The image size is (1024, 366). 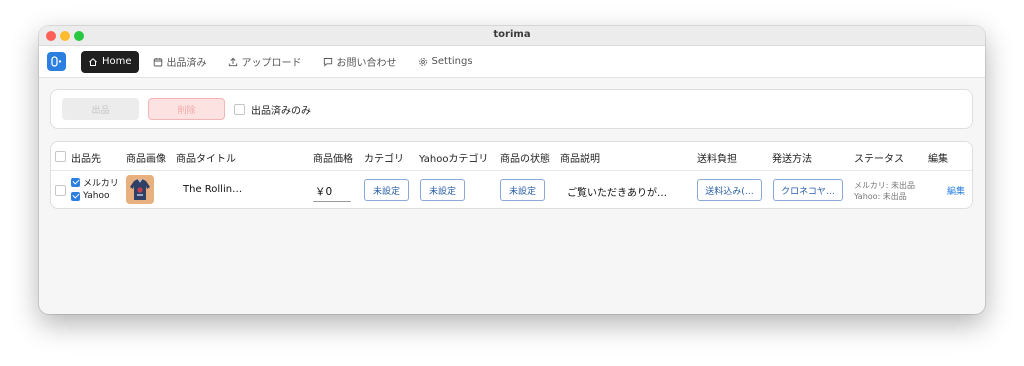 I want to click on delete-button: 削除, so click(x=186, y=109).